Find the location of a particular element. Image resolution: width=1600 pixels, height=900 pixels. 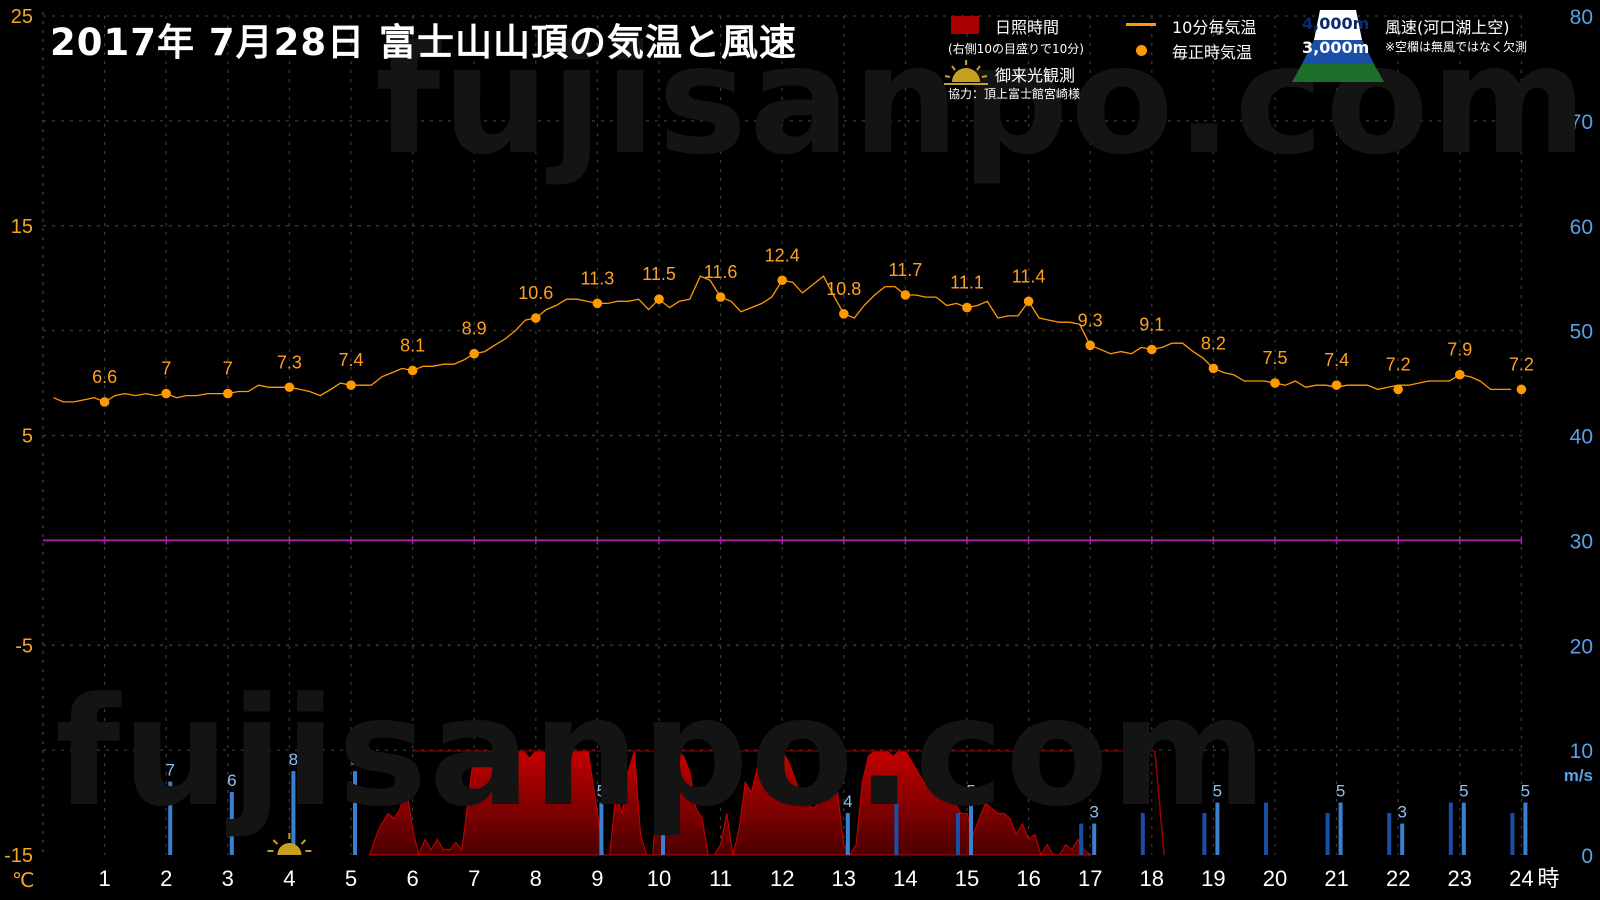

sunrise-sun-icon is located at coordinates (289, 849).